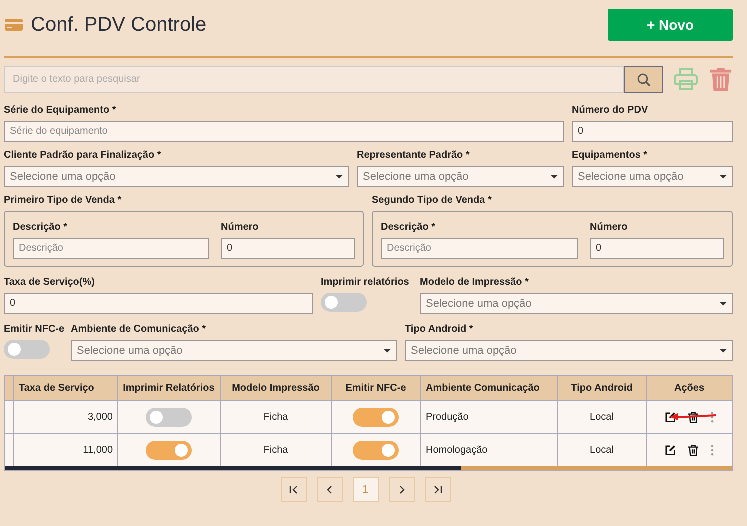 The height and width of the screenshot is (526, 747). What do you see at coordinates (439, 330) in the screenshot?
I see `field-label: Tipo Android *` at bounding box center [439, 330].